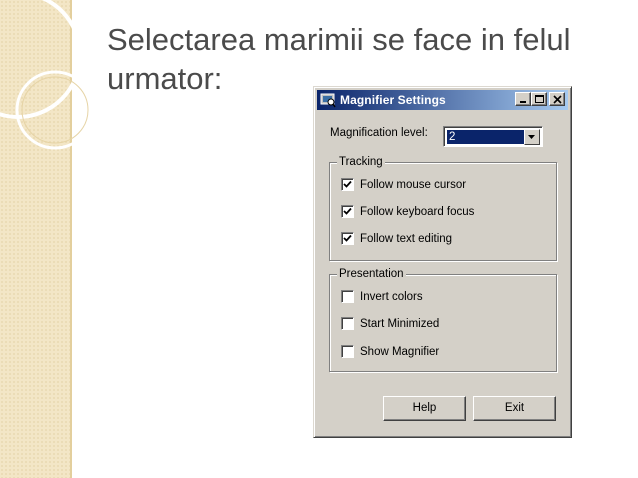 The height and width of the screenshot is (478, 638). What do you see at coordinates (406, 238) in the screenshot?
I see `follow-text-editing-label: Follow text editing` at bounding box center [406, 238].